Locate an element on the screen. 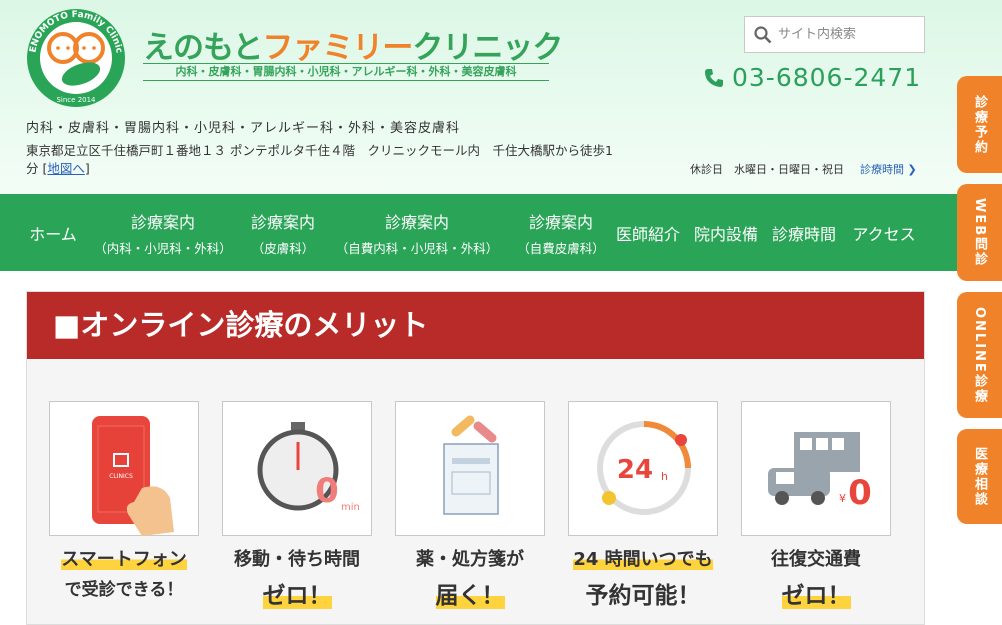  card-24h-line2: 予約可能！ is located at coordinates (643, 596).